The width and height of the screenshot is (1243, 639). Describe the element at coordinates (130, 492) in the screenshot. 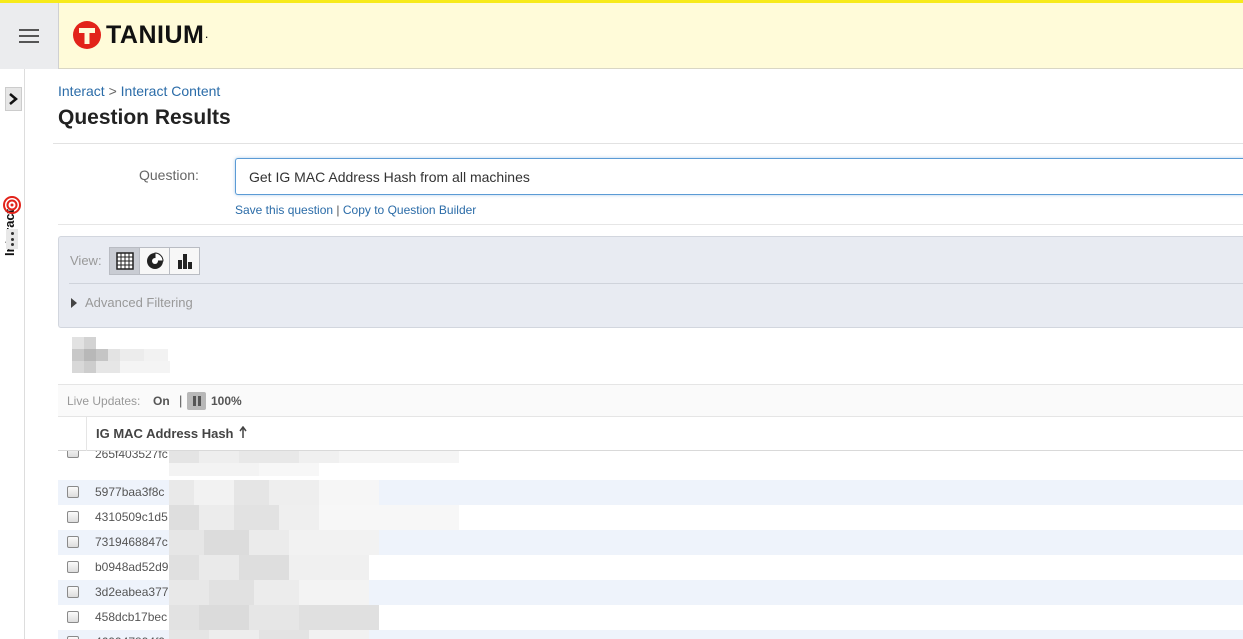

I see `mac-hash-cell: 5977baa3f8c` at that location.